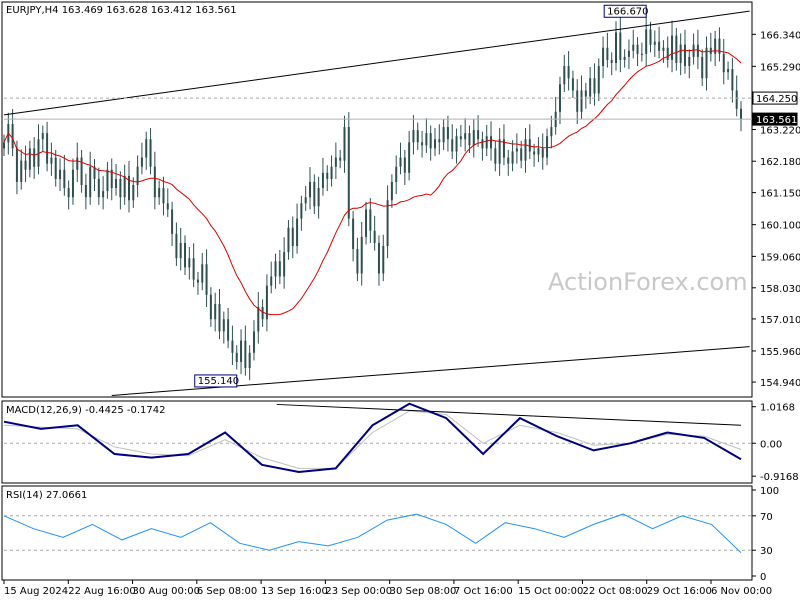 The height and width of the screenshot is (604, 800). I want to click on price-tick-label: 165.290, so click(780, 67).